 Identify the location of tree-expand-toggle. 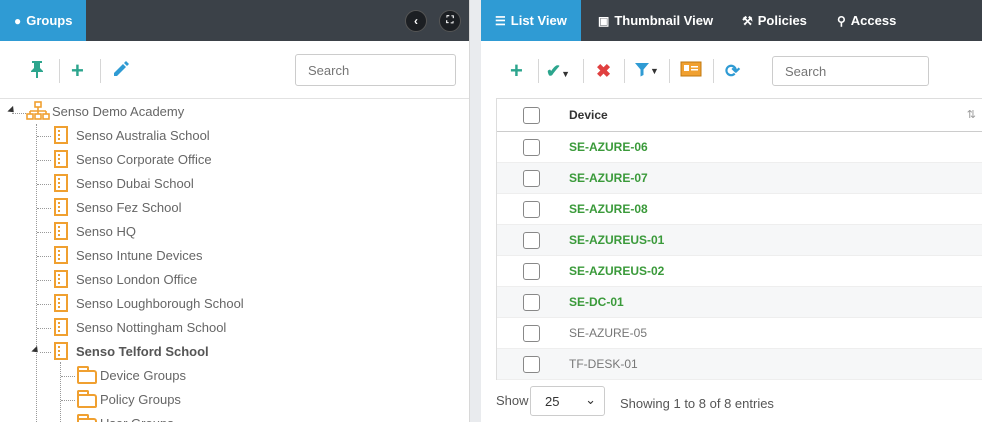
(36, 350).